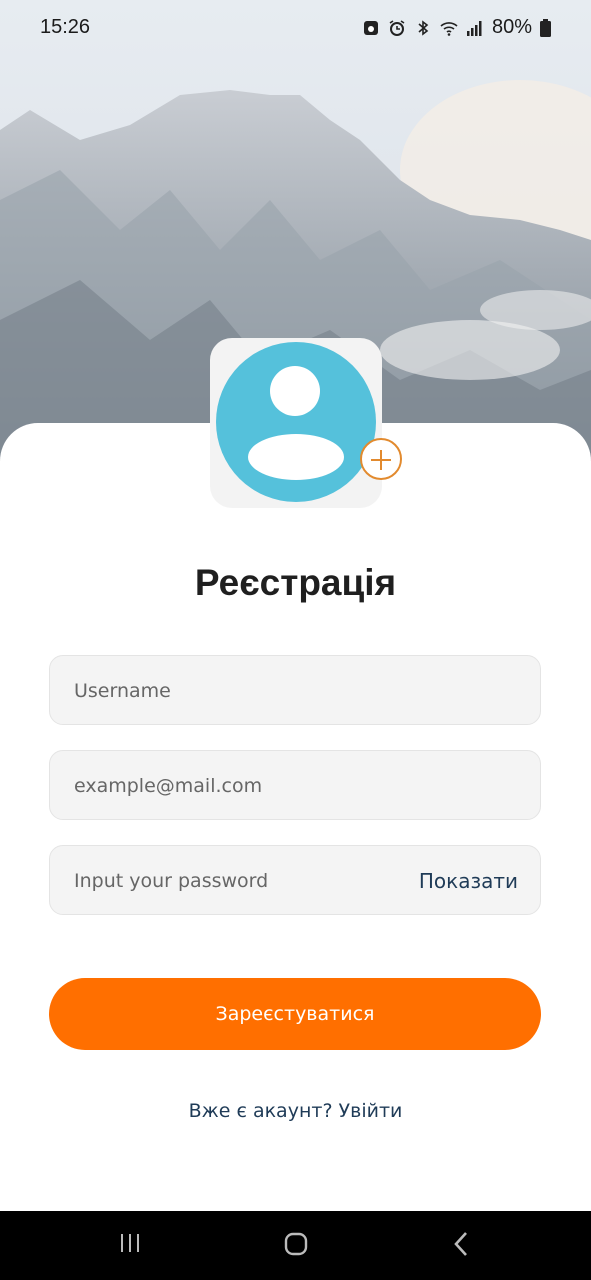 The height and width of the screenshot is (1280, 591). I want to click on email-input, so click(239, 786).